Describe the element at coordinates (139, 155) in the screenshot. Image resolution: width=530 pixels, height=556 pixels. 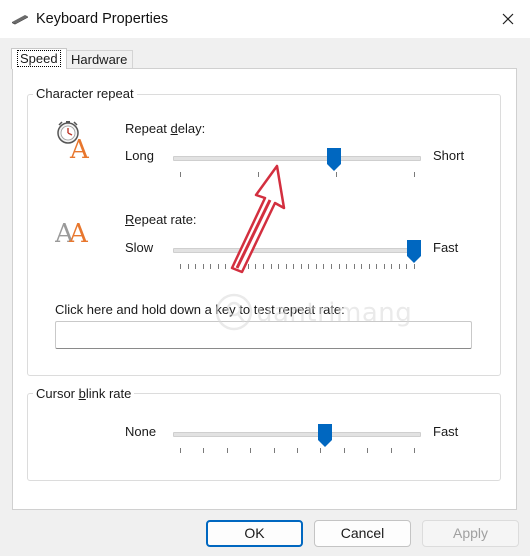
I see `repeat-delay-min-label: Long` at that location.